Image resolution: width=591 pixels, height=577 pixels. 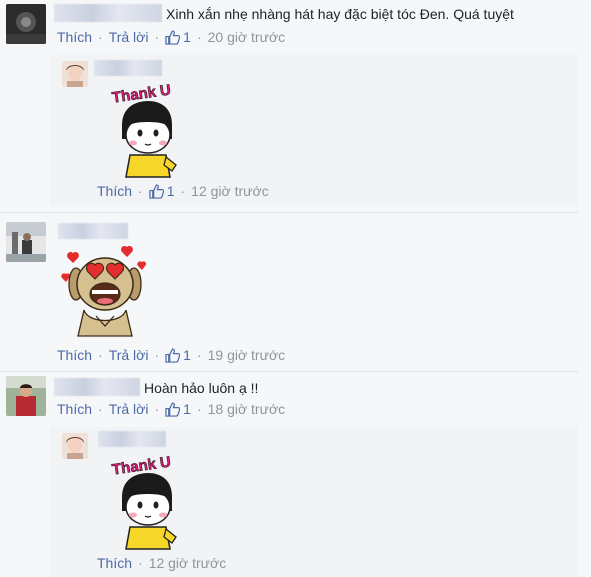 What do you see at coordinates (289, 212) in the screenshot?
I see `comment-divider` at bounding box center [289, 212].